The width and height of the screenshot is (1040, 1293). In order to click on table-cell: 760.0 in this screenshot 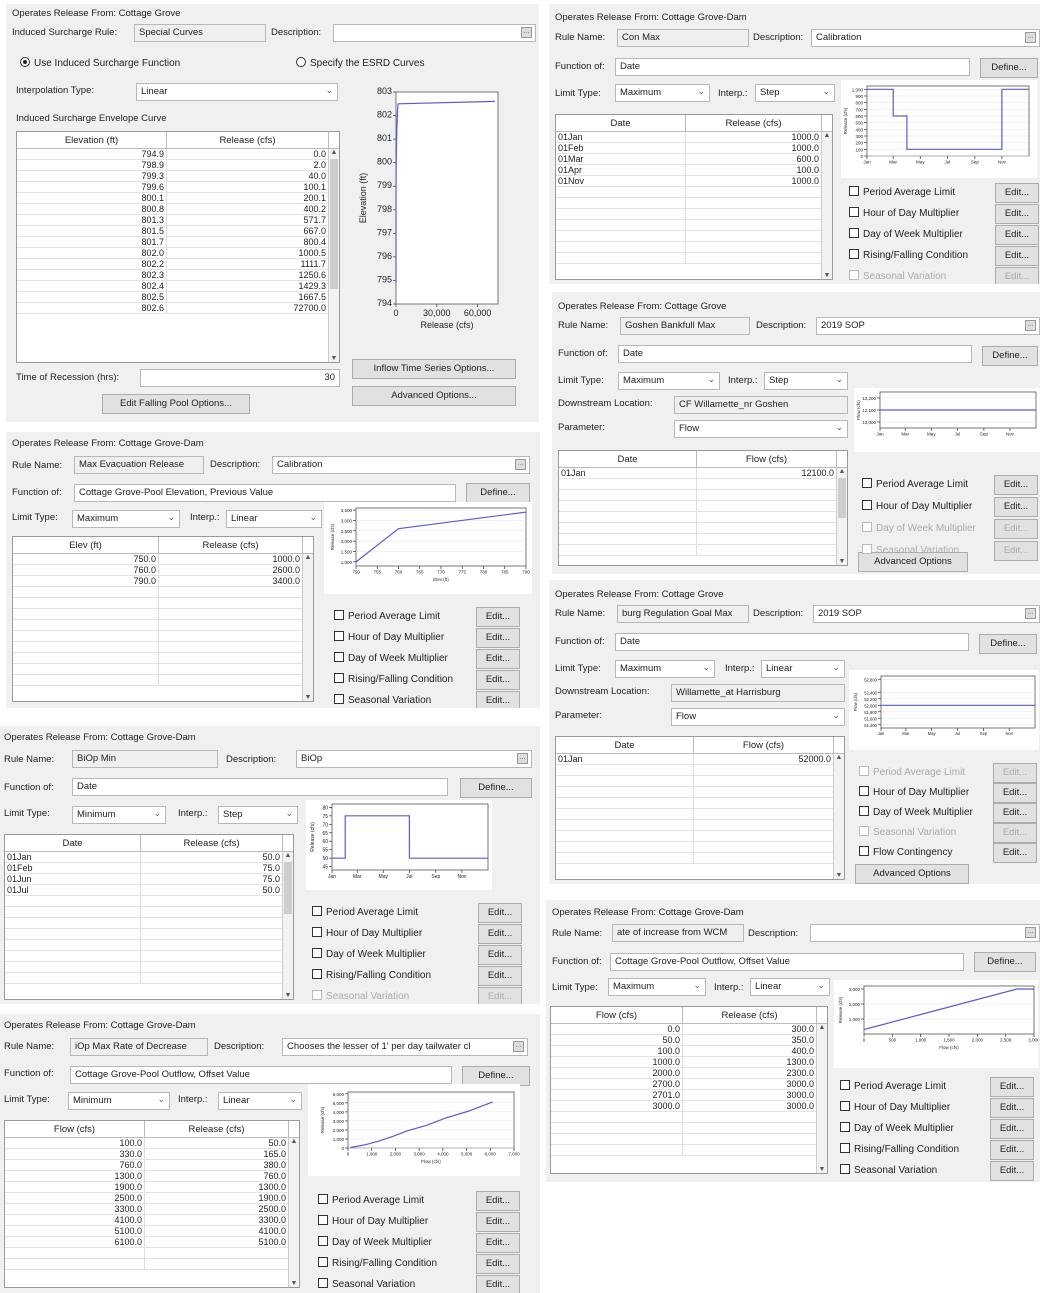, I will do `click(217, 1176)`.